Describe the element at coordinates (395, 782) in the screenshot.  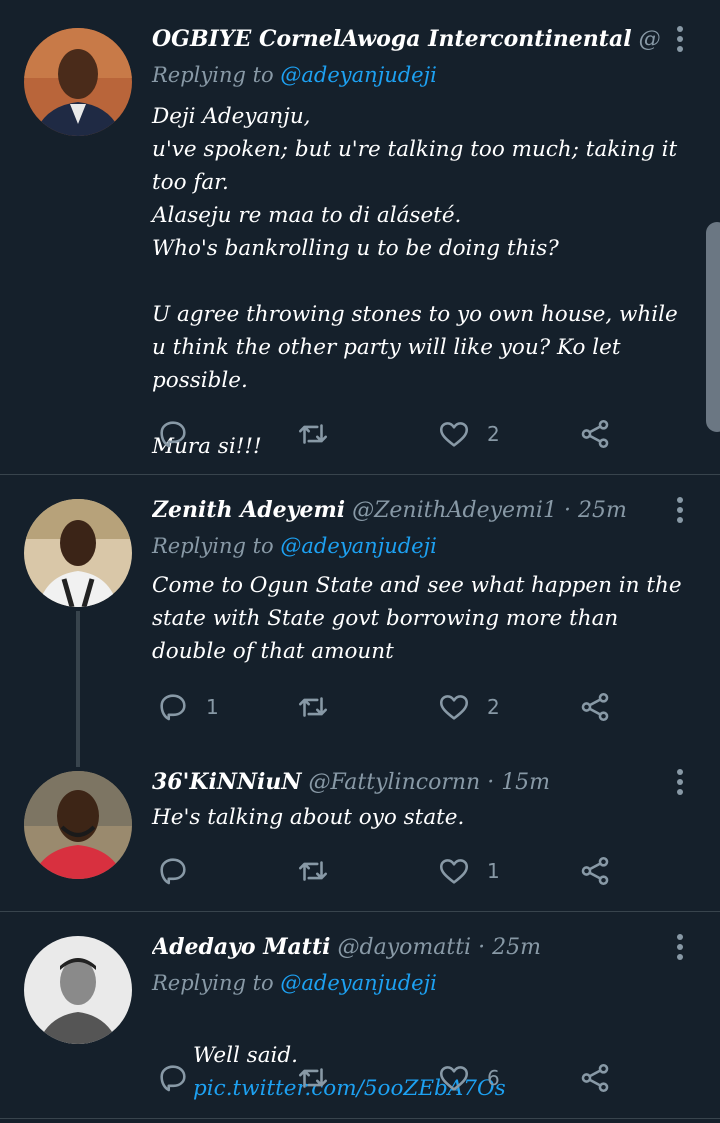
I see `author-handle: @Fattylincornn` at that location.